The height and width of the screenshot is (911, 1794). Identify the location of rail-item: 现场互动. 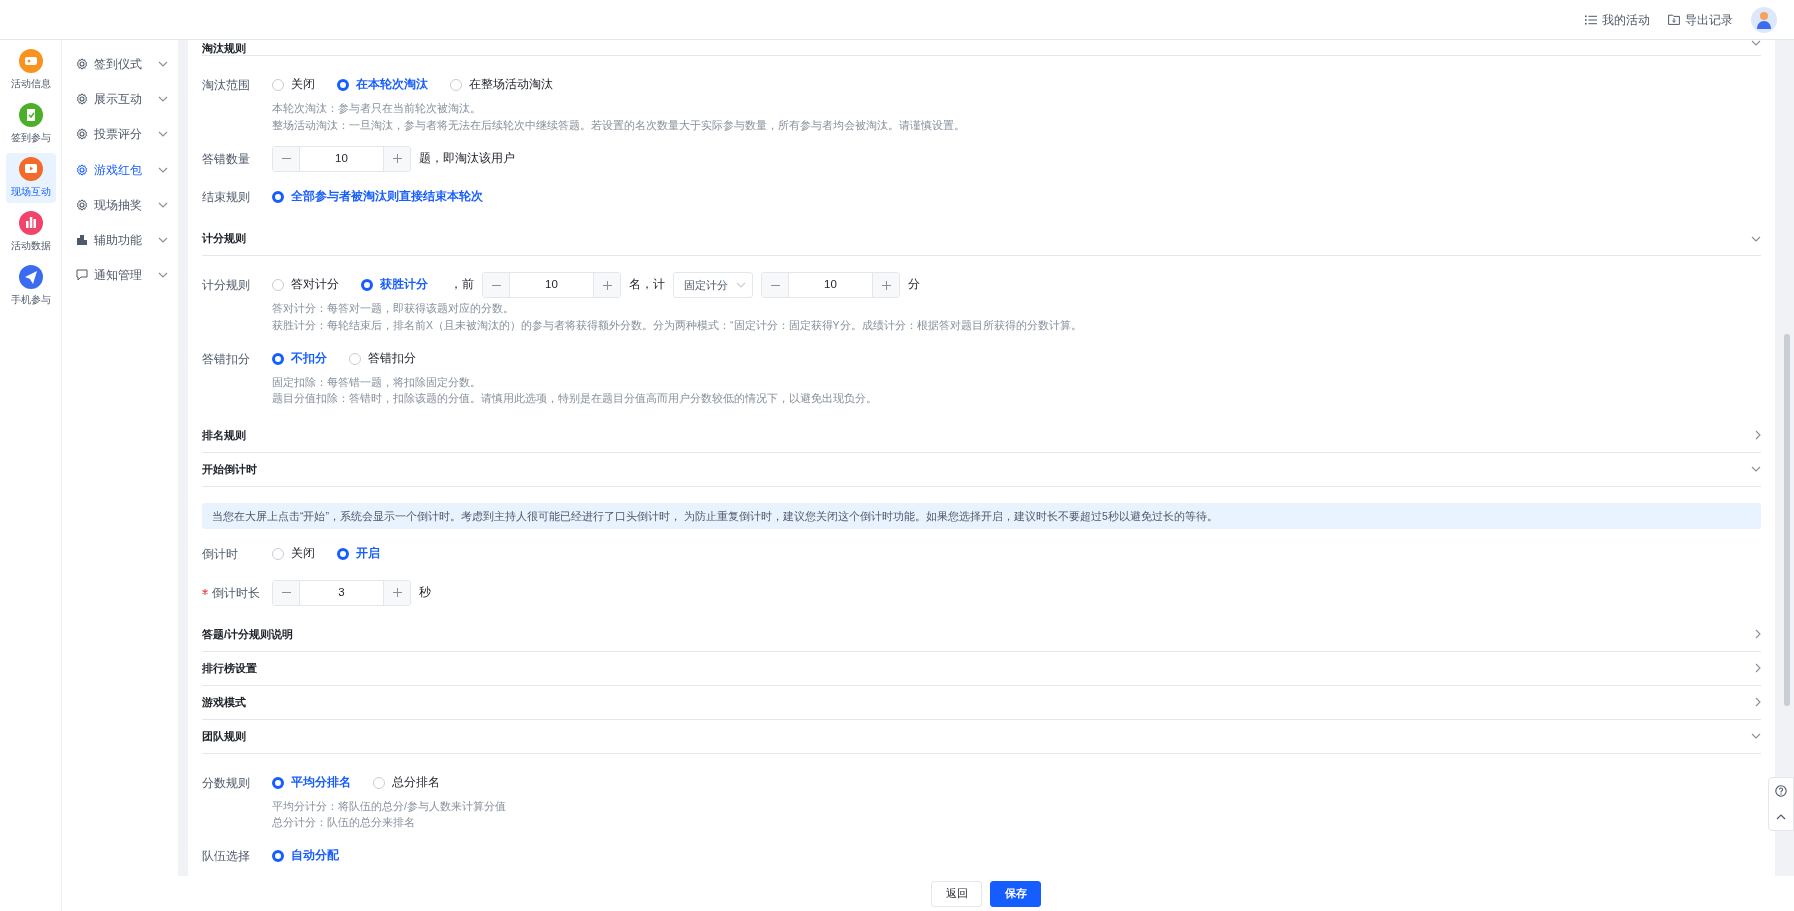
(30, 178).